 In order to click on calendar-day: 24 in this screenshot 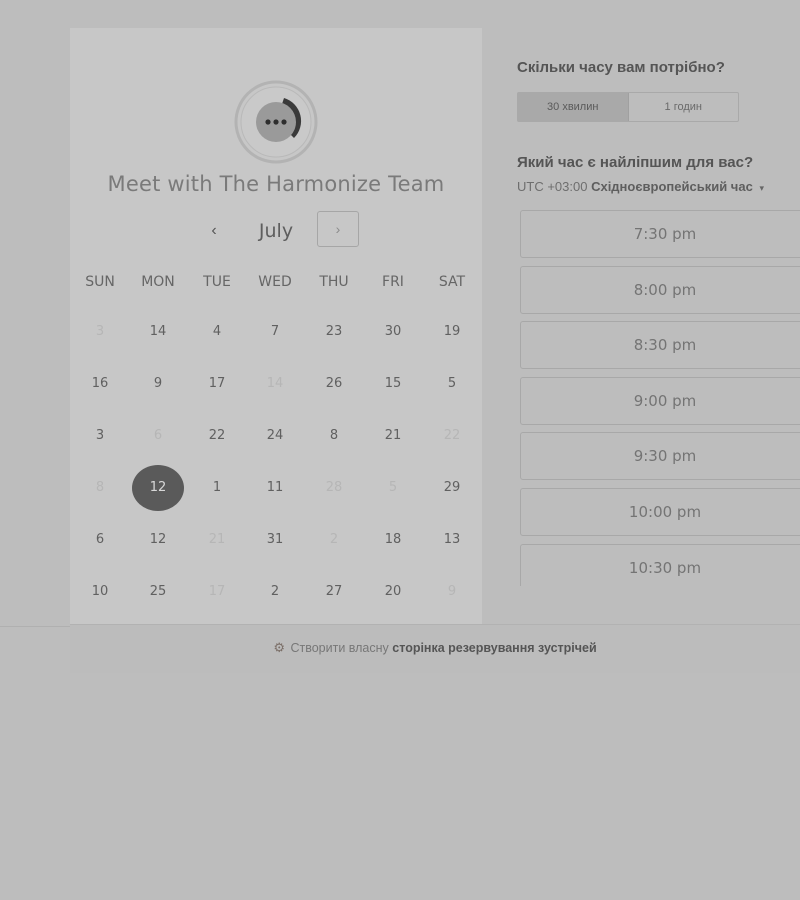, I will do `click(275, 436)`.